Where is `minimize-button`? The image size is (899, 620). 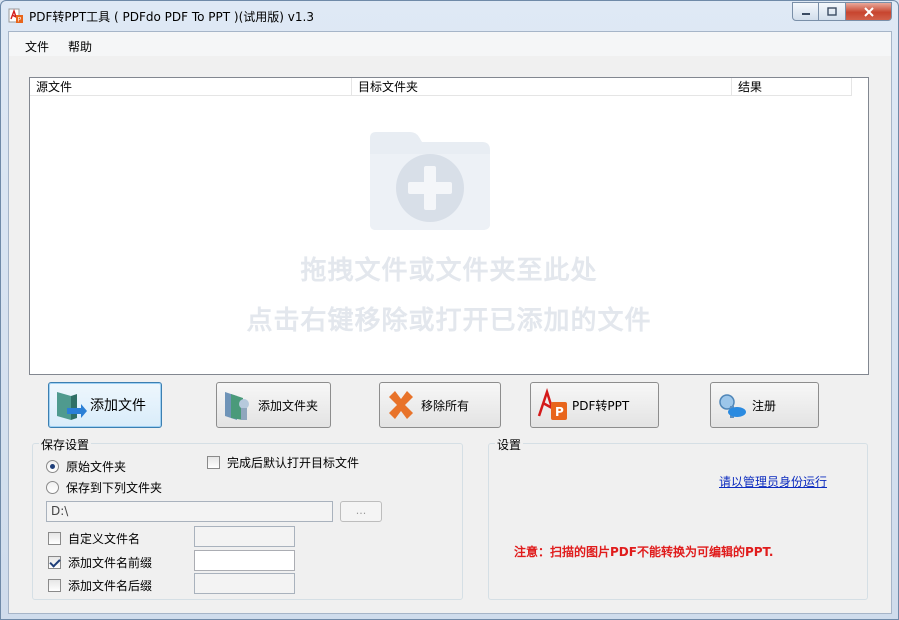 minimize-button is located at coordinates (805, 11).